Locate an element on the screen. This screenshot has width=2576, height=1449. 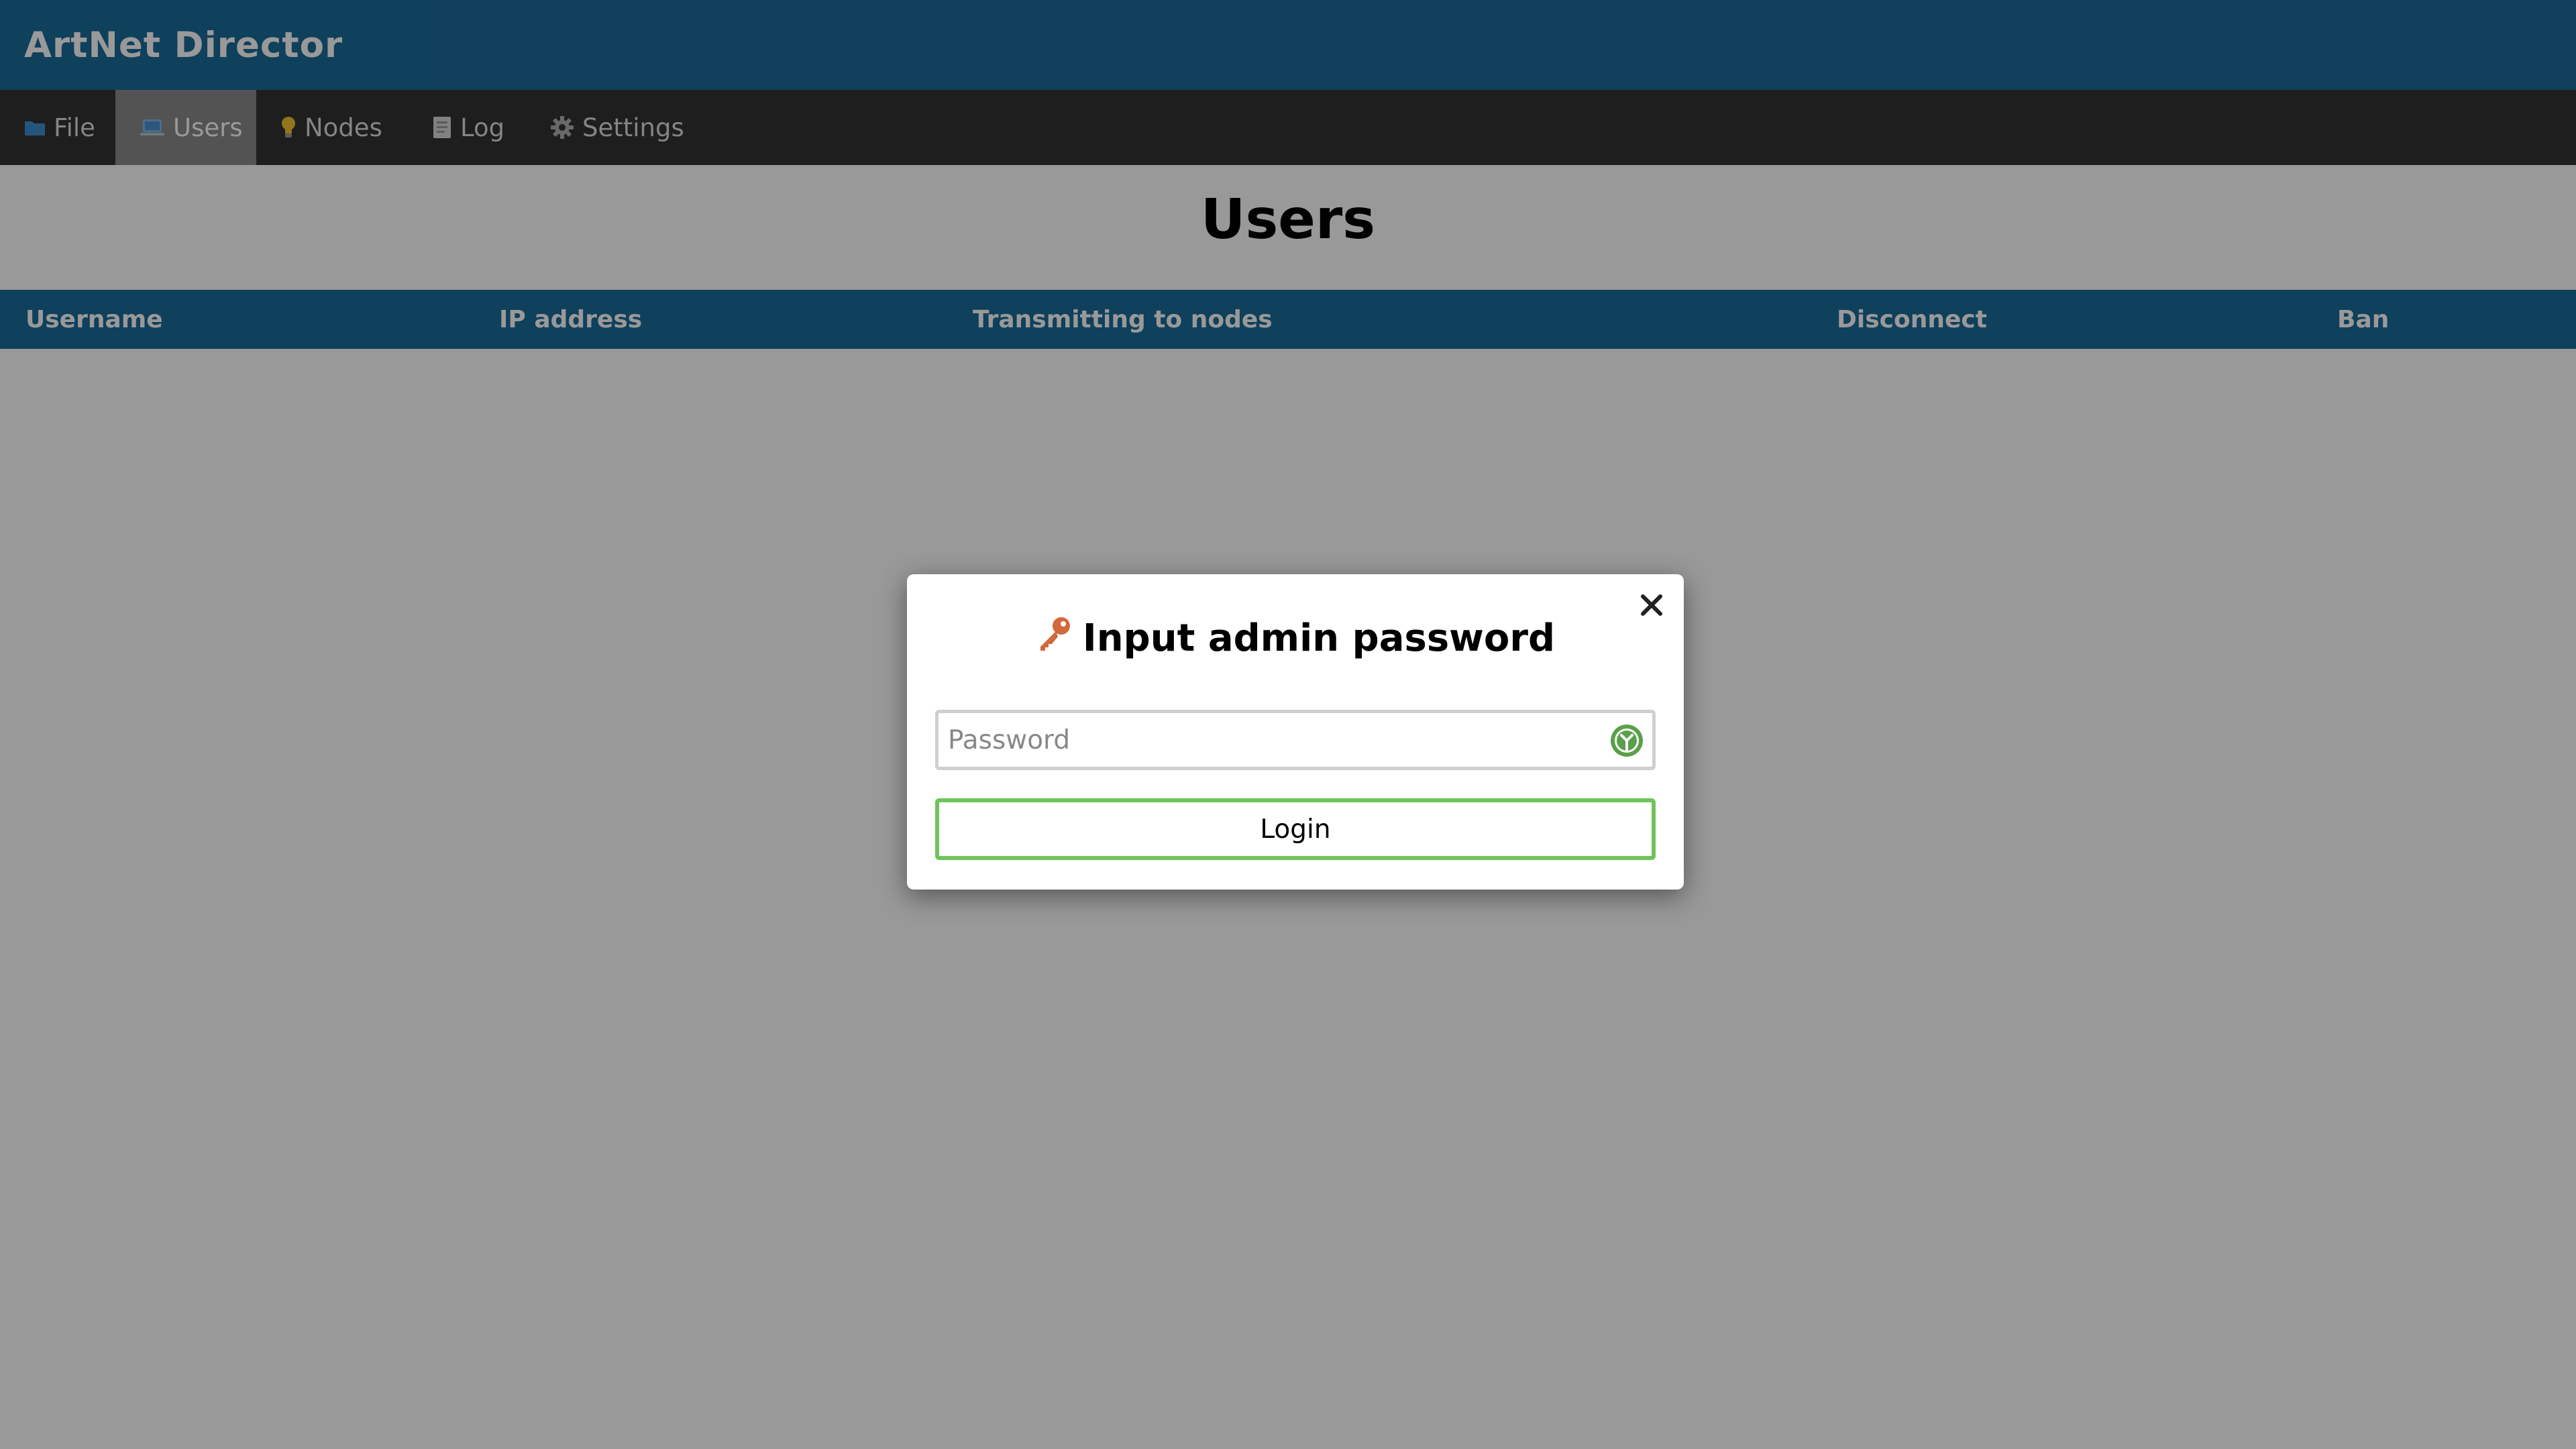
modal-title: Input admin password is located at coordinates (1295, 637).